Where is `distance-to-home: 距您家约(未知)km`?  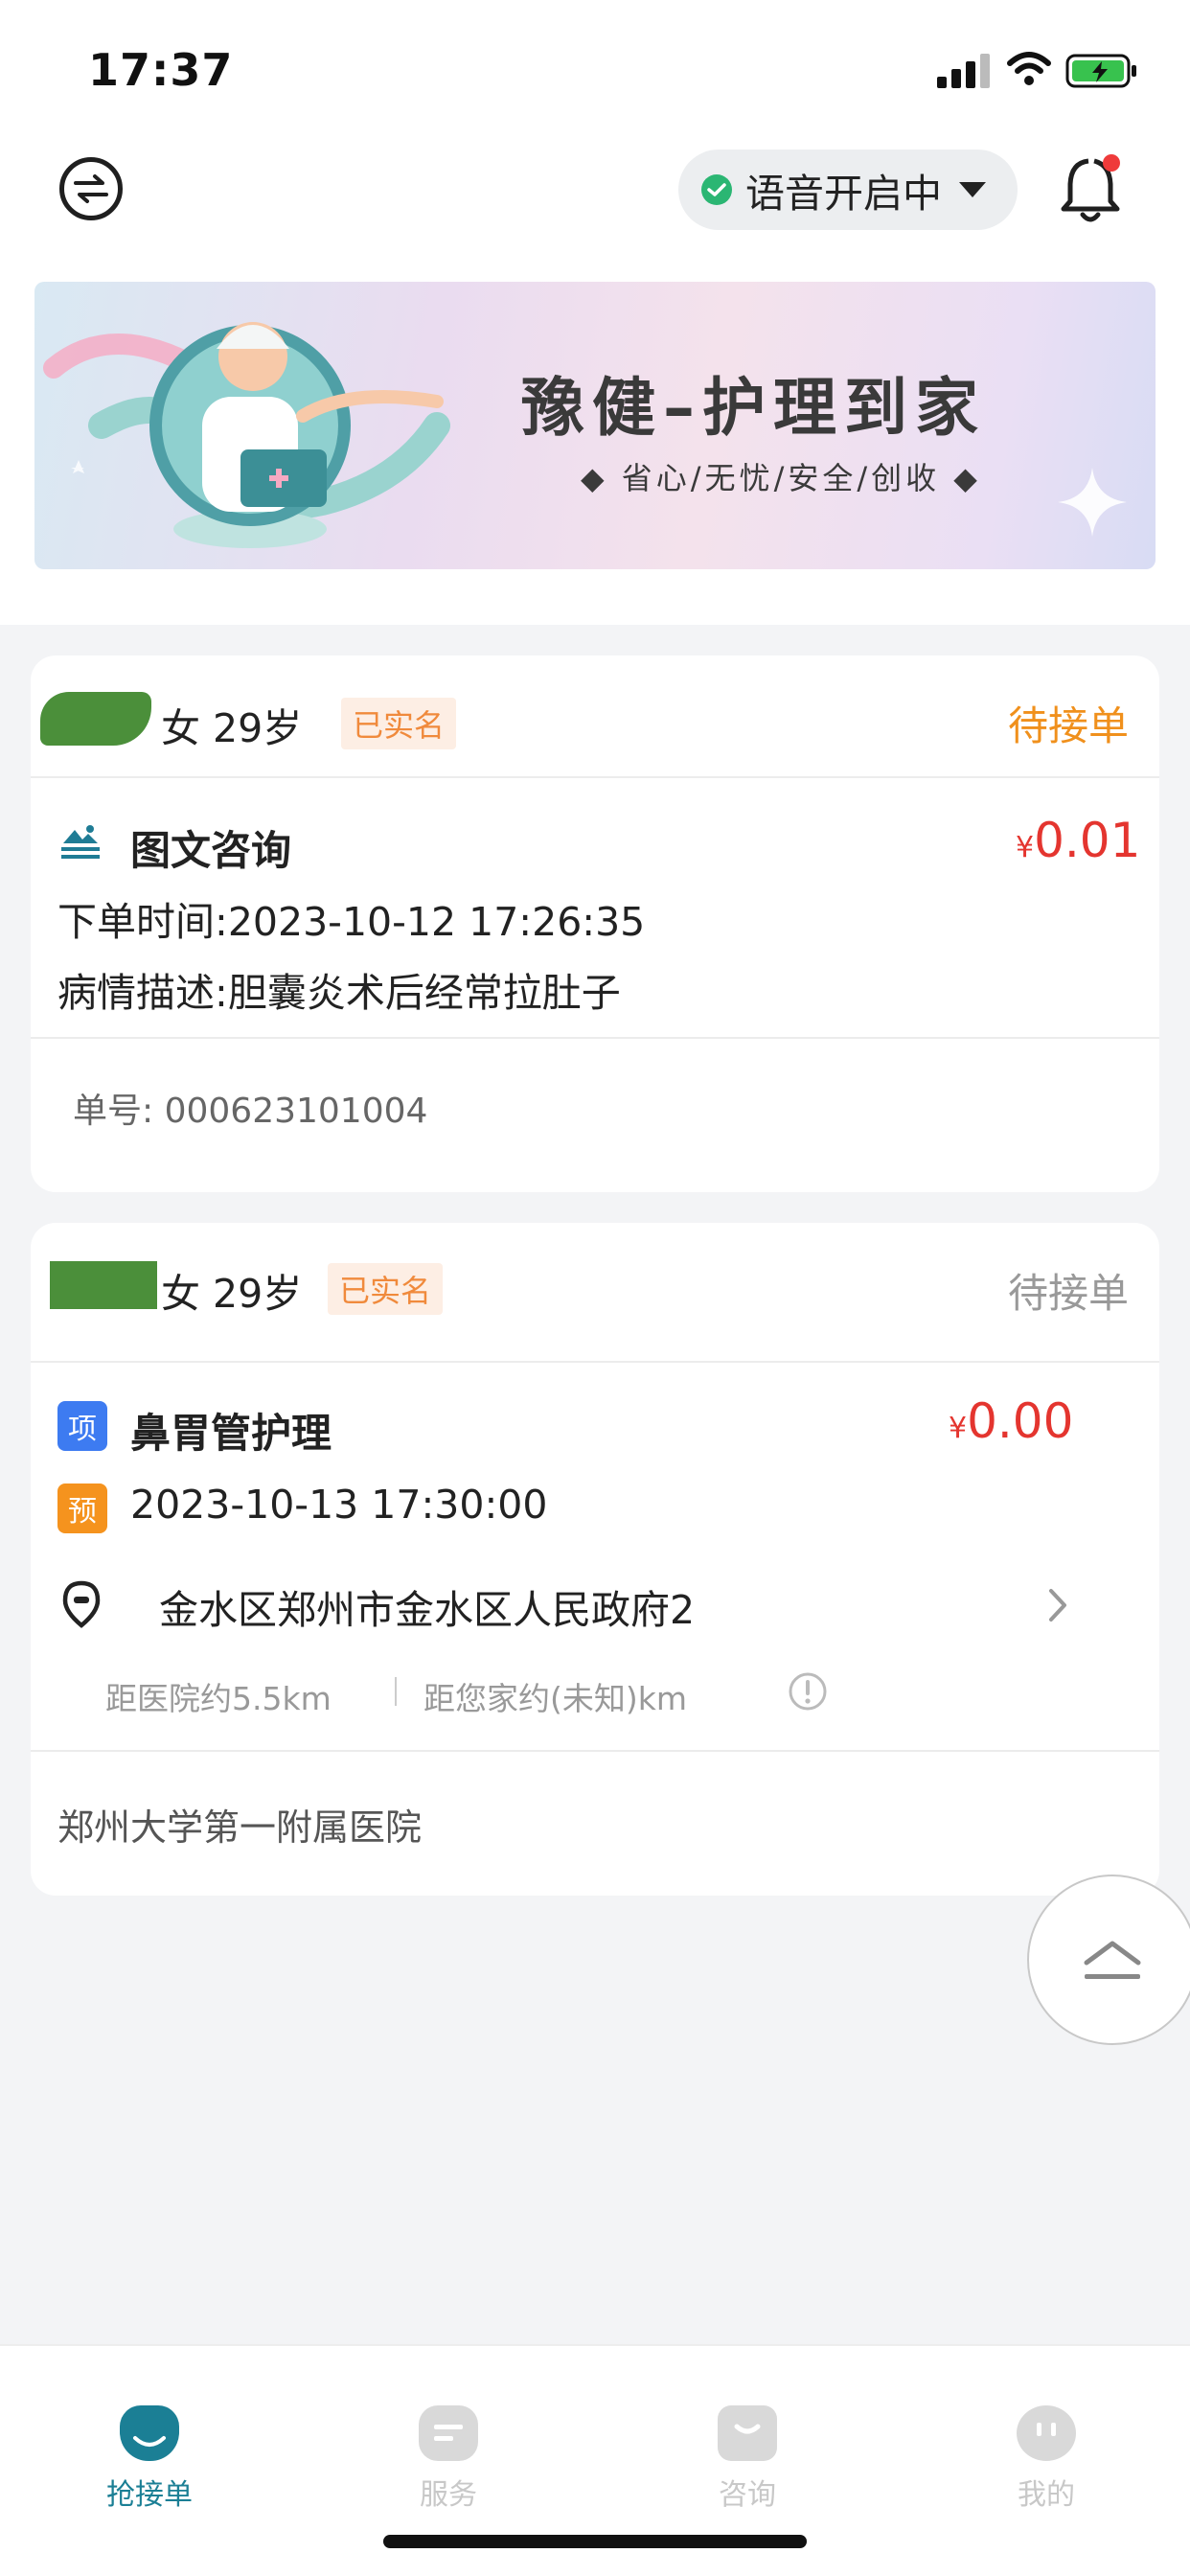 distance-to-home: 距您家约(未知)km is located at coordinates (556, 1698).